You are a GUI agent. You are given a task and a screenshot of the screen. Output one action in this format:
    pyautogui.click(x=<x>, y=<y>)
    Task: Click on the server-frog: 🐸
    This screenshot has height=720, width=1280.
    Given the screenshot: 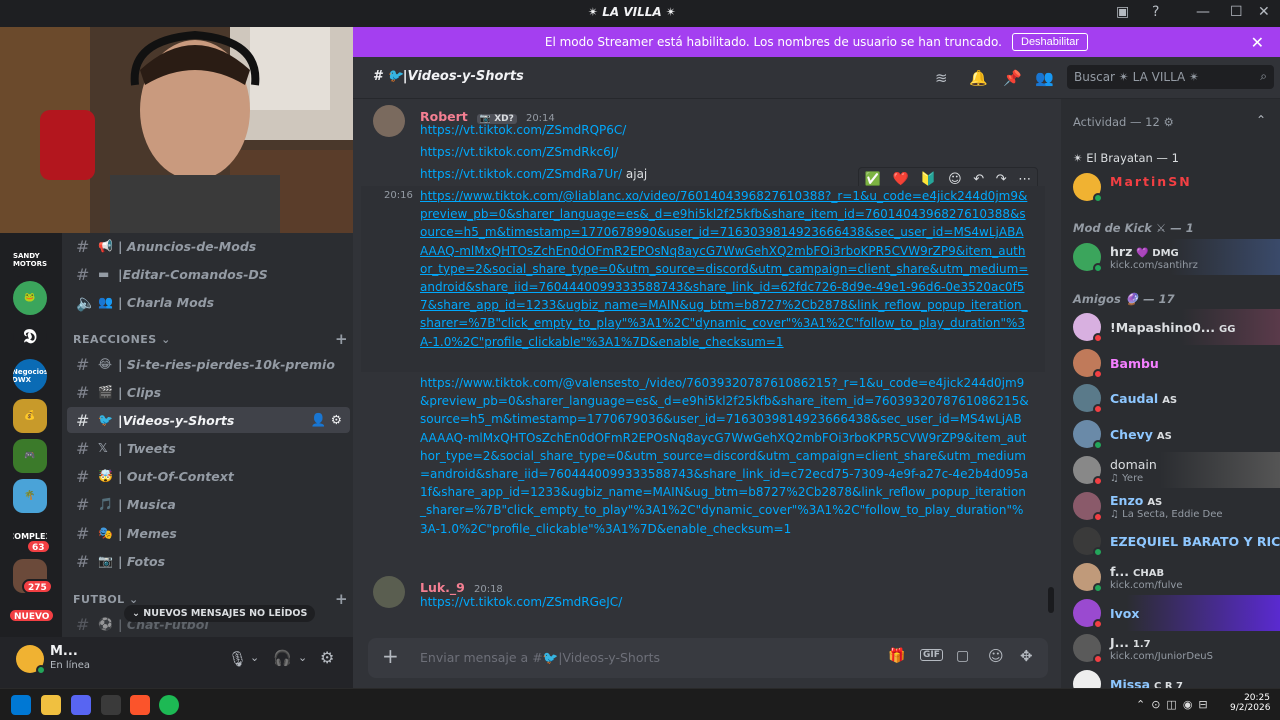 What is the action you would take?
    pyautogui.click(x=30, y=298)
    